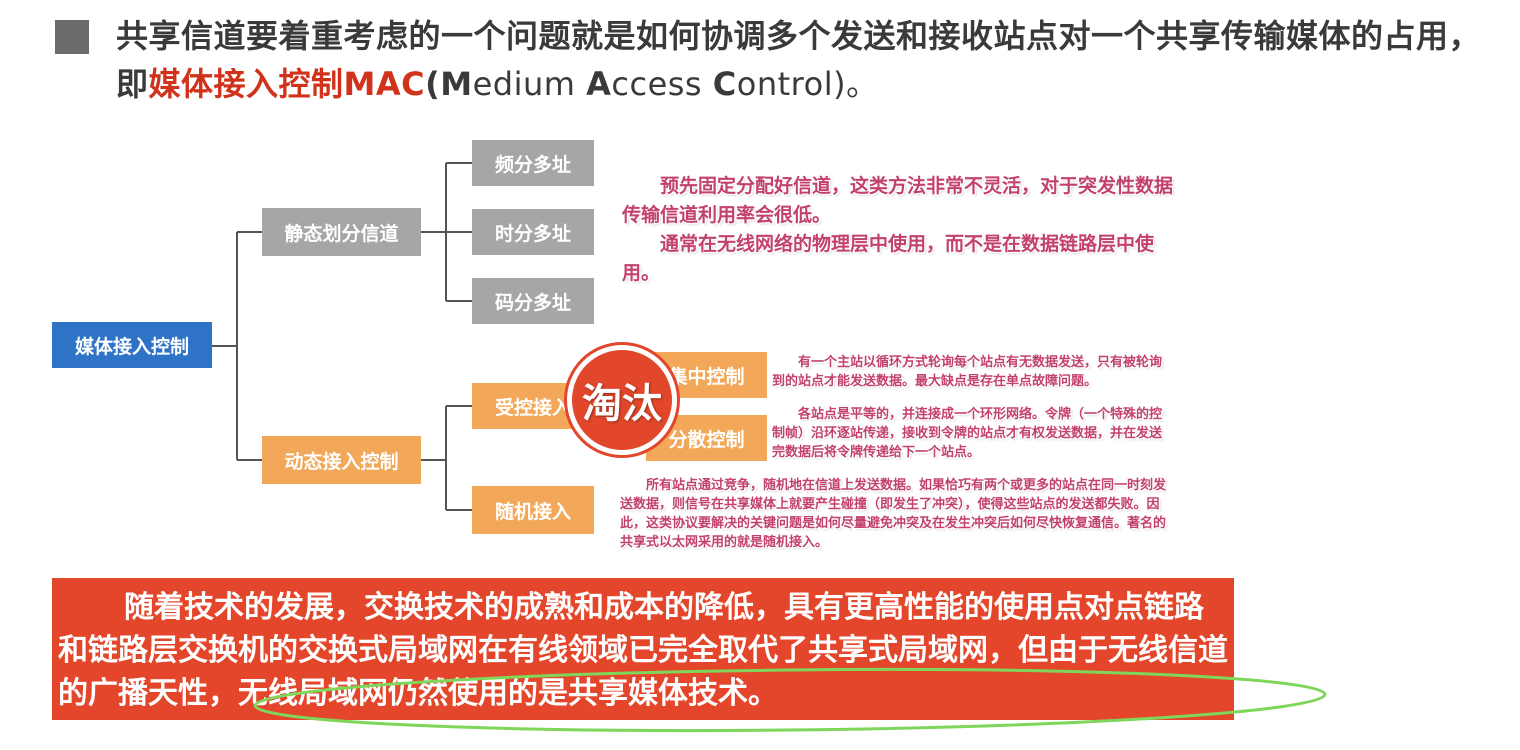 This screenshot has height=750, width=1520. What do you see at coordinates (341, 460) in the screenshot?
I see `node-dynamic-access: 动态接入控制` at bounding box center [341, 460].